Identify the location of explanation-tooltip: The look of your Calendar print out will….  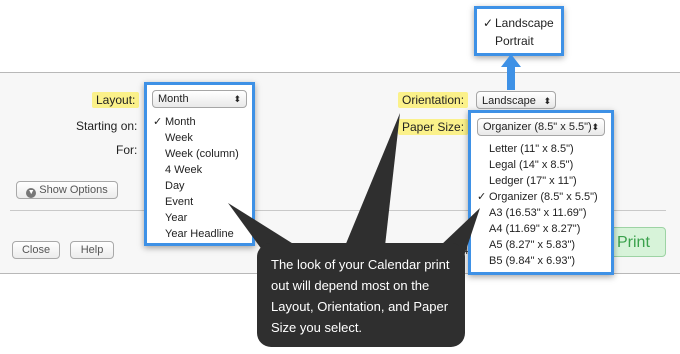
(361, 295).